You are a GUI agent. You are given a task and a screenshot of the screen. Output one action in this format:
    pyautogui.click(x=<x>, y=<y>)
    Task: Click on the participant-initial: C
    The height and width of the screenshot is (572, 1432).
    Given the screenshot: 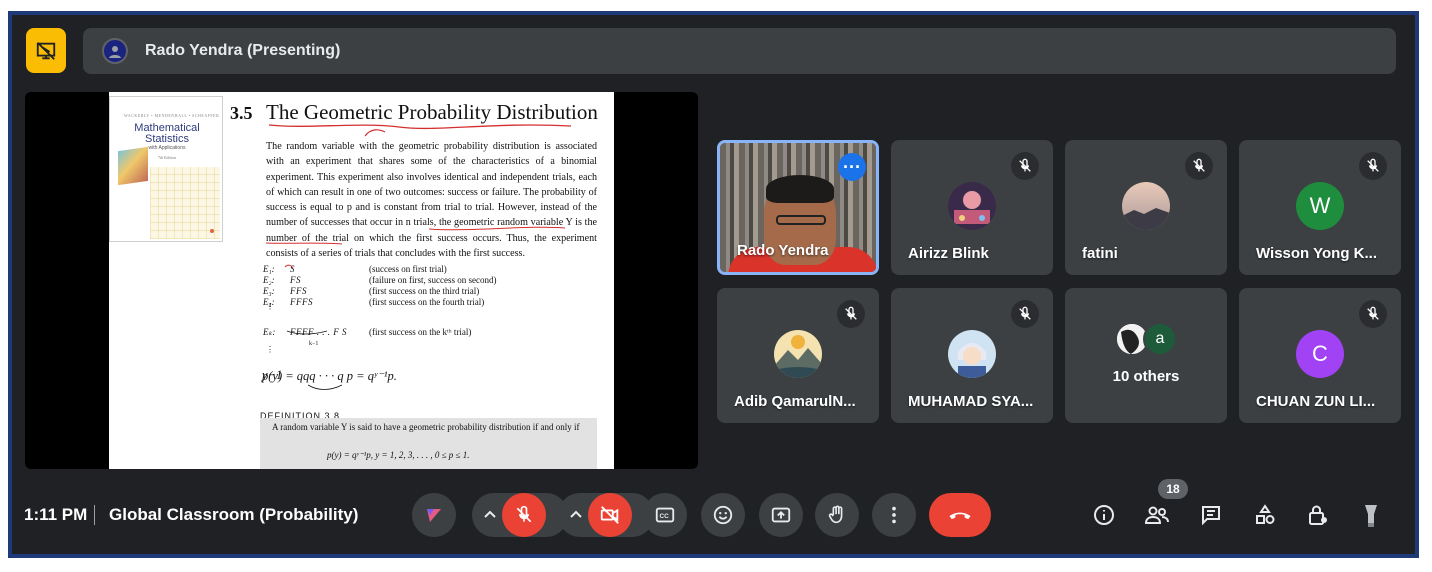 What is the action you would take?
    pyautogui.click(x=1320, y=354)
    